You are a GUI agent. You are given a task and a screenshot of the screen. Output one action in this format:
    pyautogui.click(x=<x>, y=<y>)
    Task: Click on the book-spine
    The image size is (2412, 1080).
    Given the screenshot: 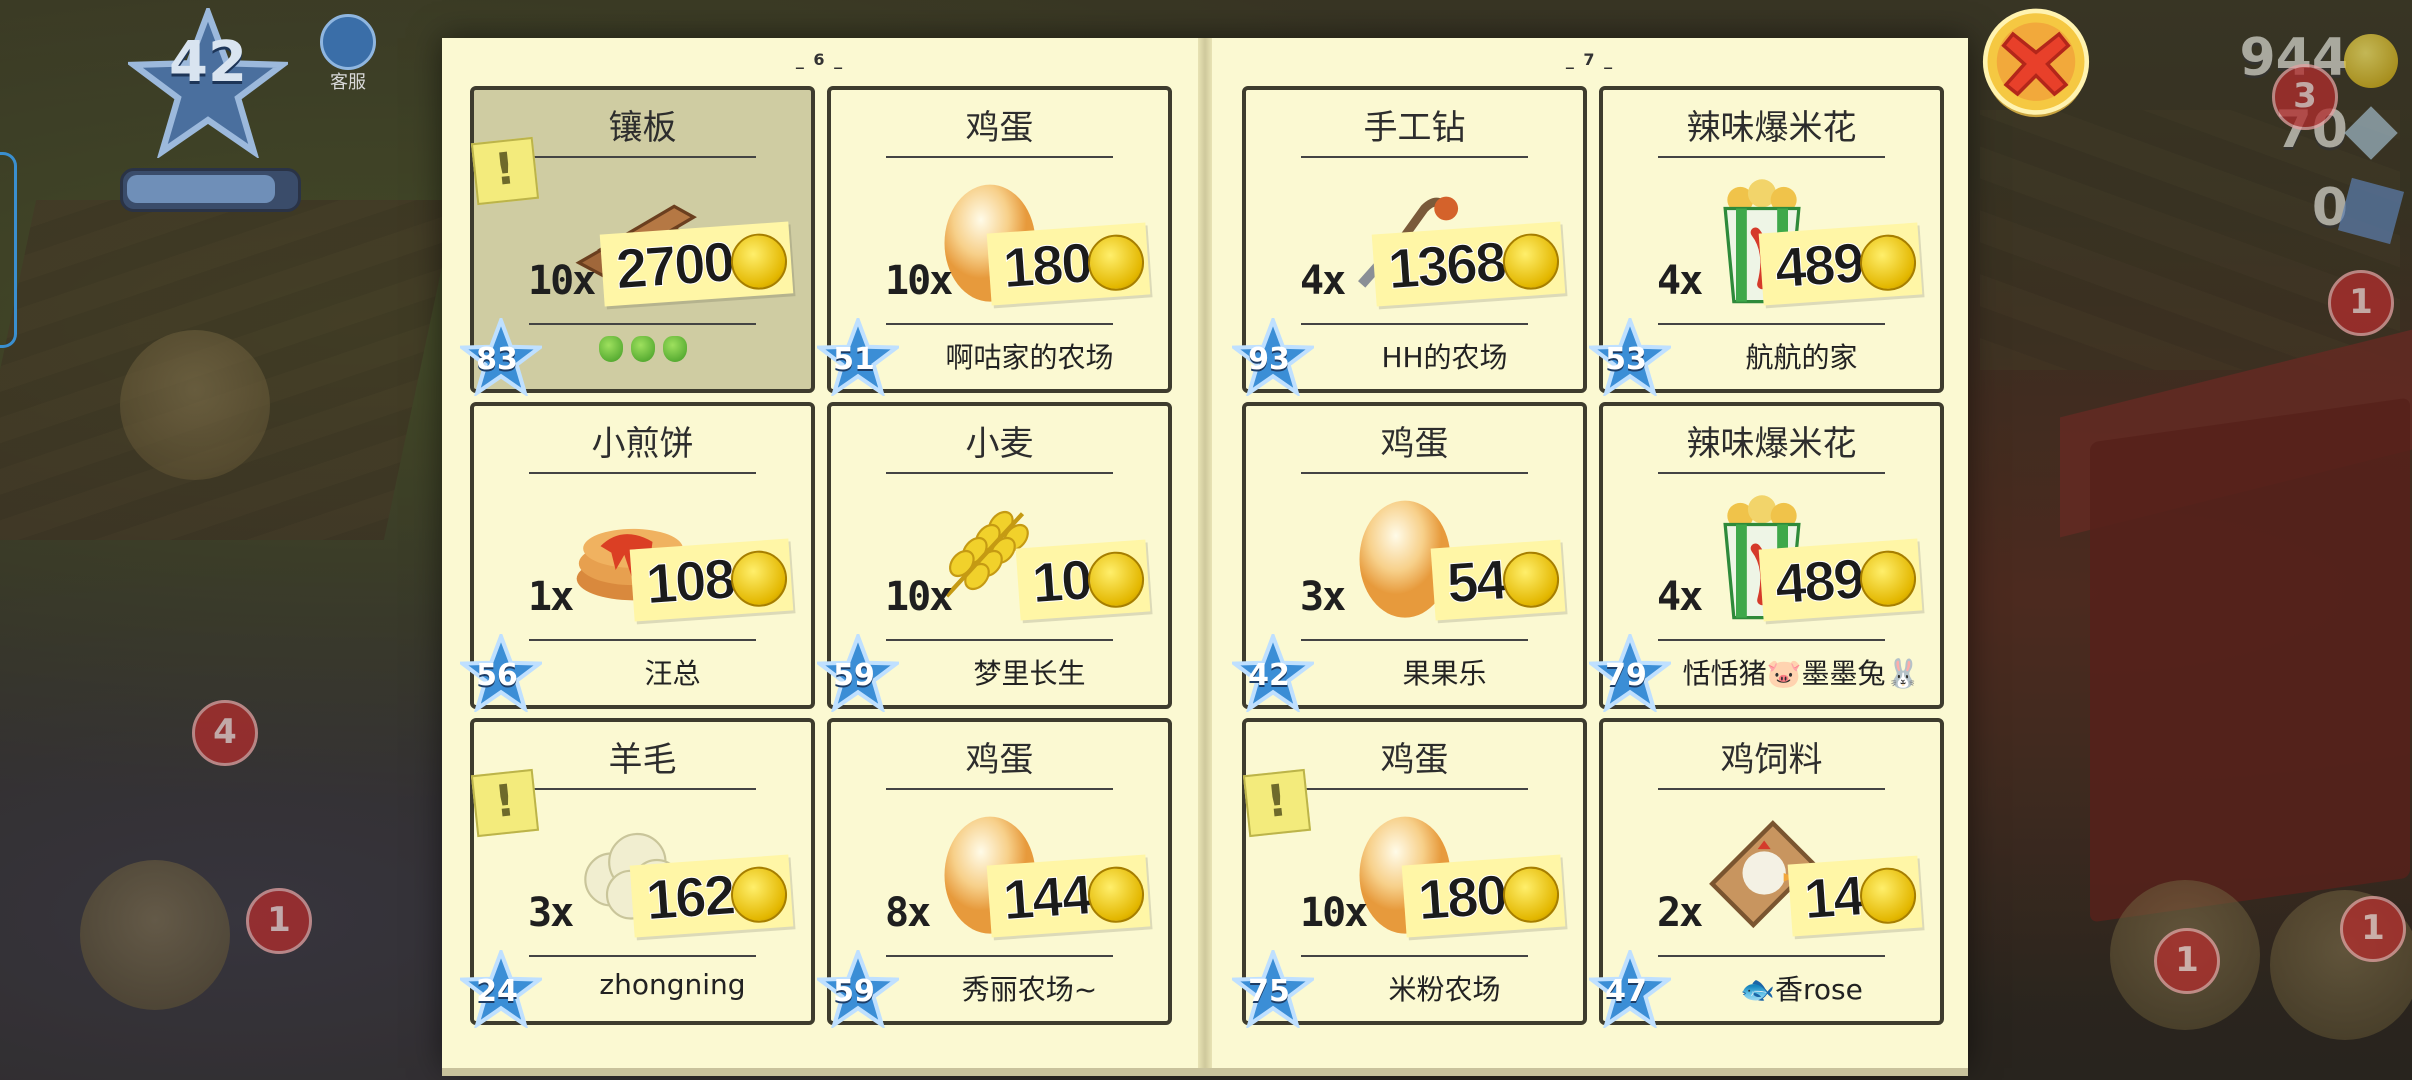 What is the action you would take?
    pyautogui.click(x=1205, y=553)
    